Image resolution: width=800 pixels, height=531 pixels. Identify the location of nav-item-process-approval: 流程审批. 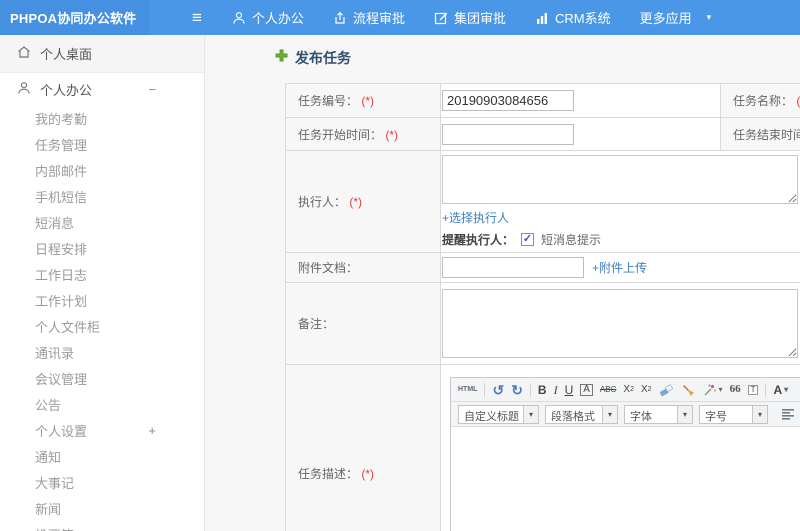
(369, 17).